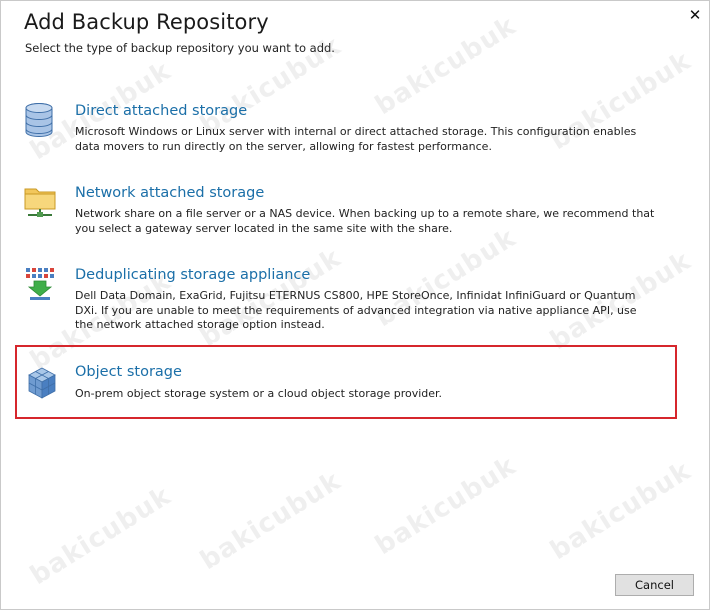 The width and height of the screenshot is (710, 610). Describe the element at coordinates (146, 22) in the screenshot. I see `dialog-title: Add Backup Repository` at that location.